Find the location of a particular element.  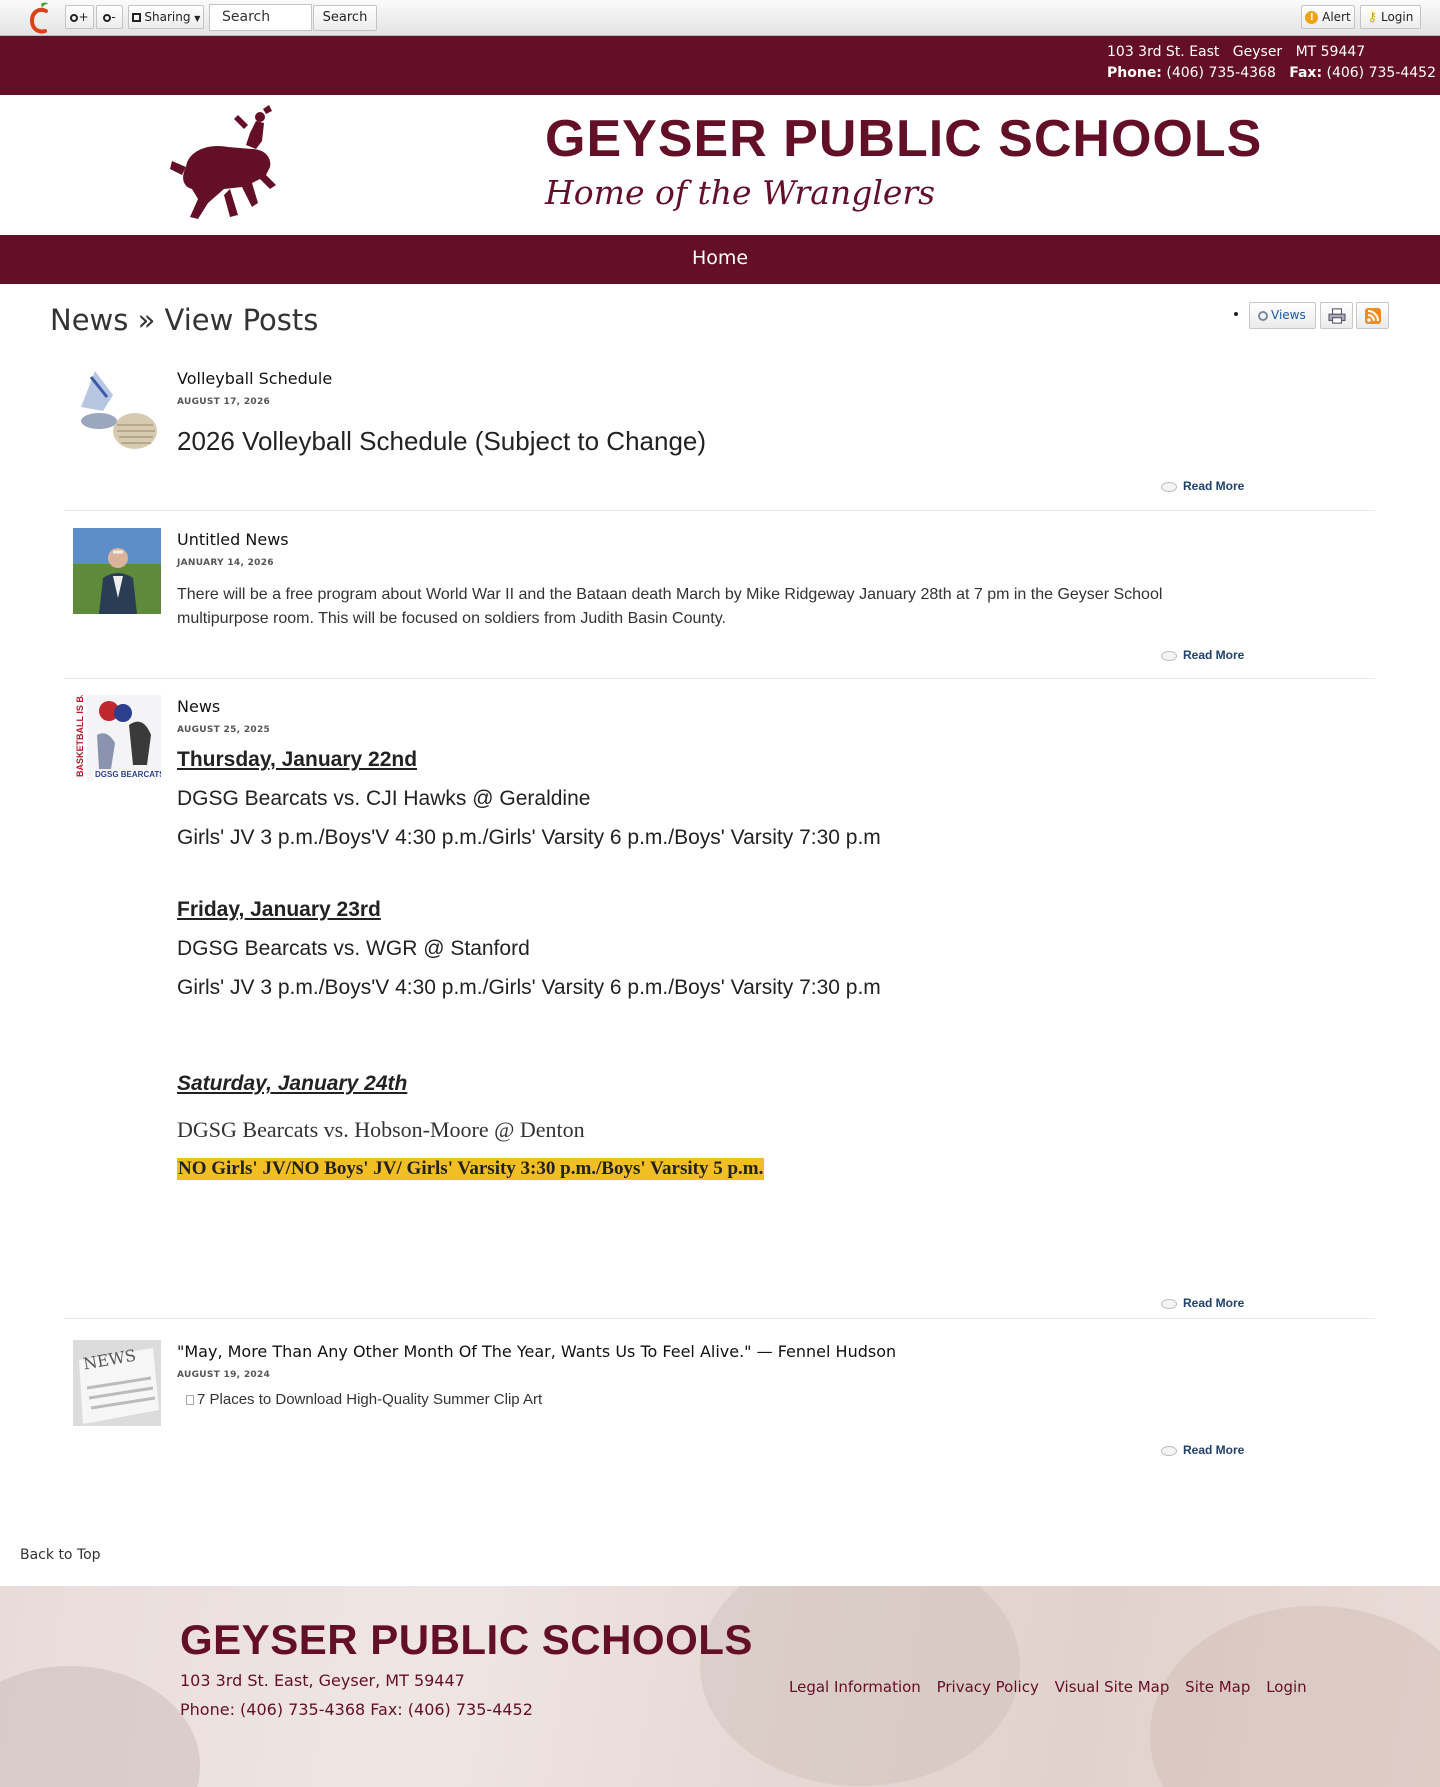

sharing-dropdown: Sharing ▼ is located at coordinates (166, 17).